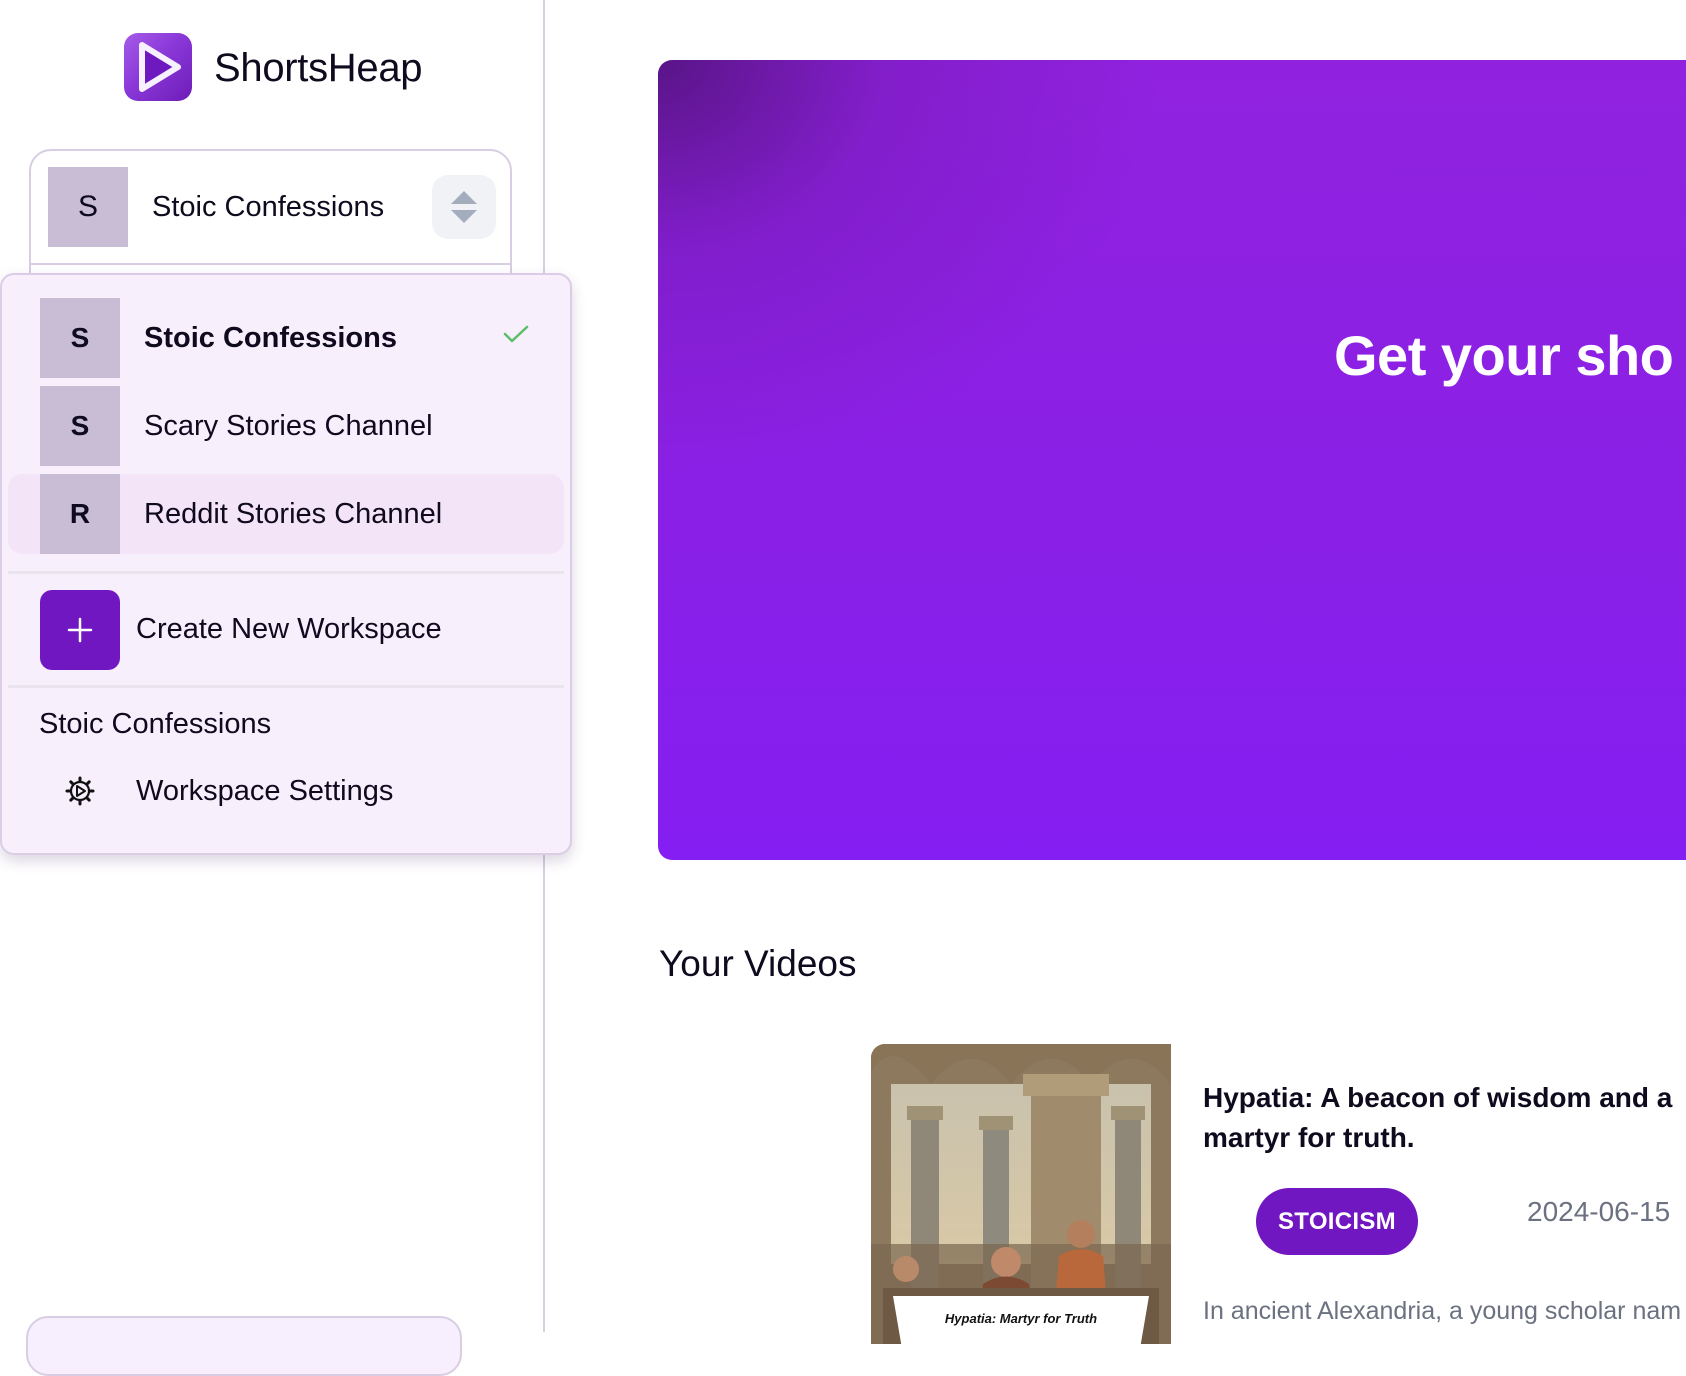  Describe the element at coordinates (1599, 1211) in the screenshot. I see `video-date: 2024-06-15` at that location.